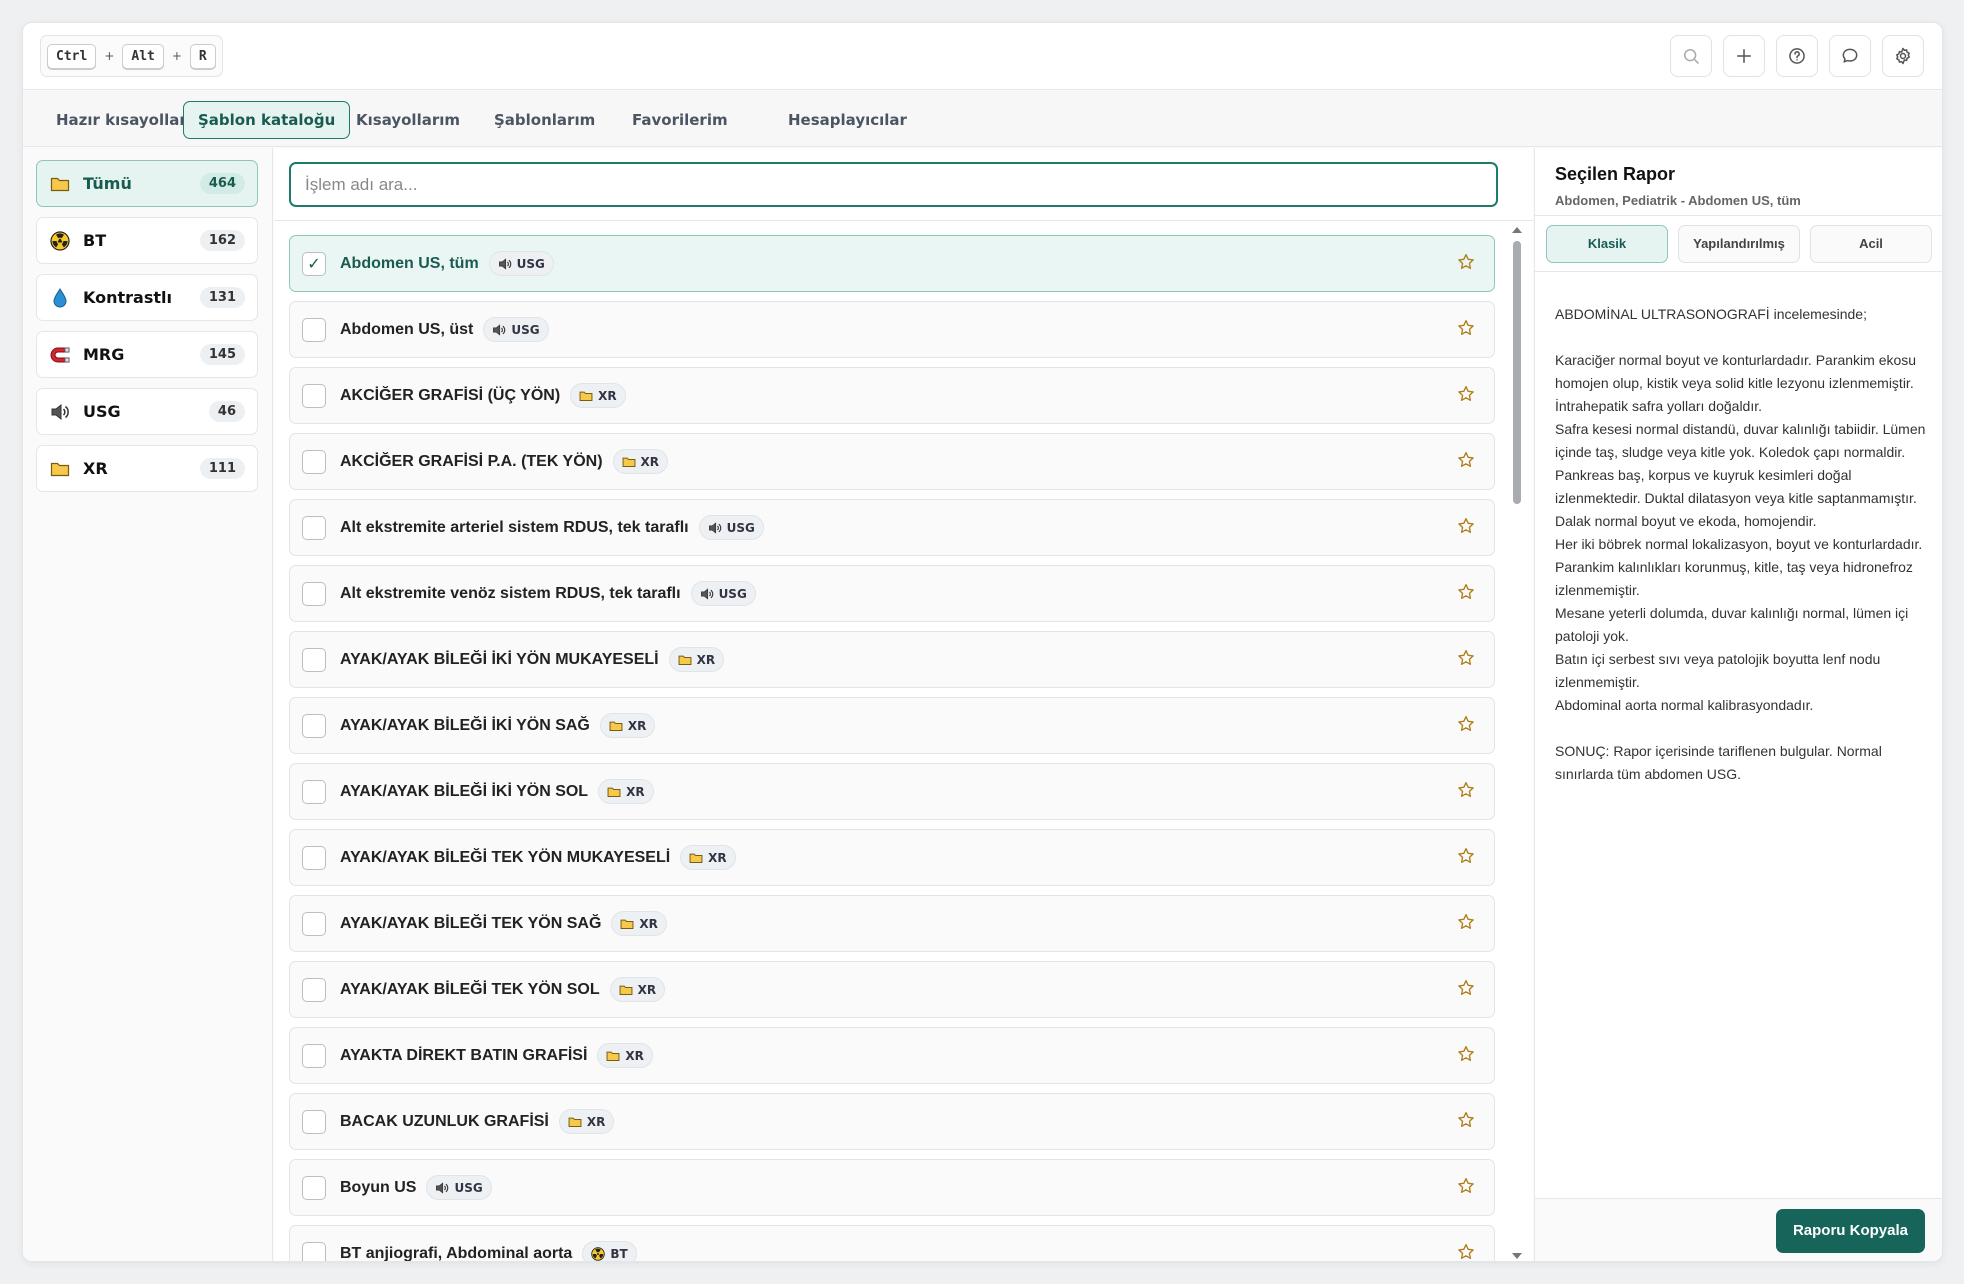  I want to click on help-button, so click(1797, 56).